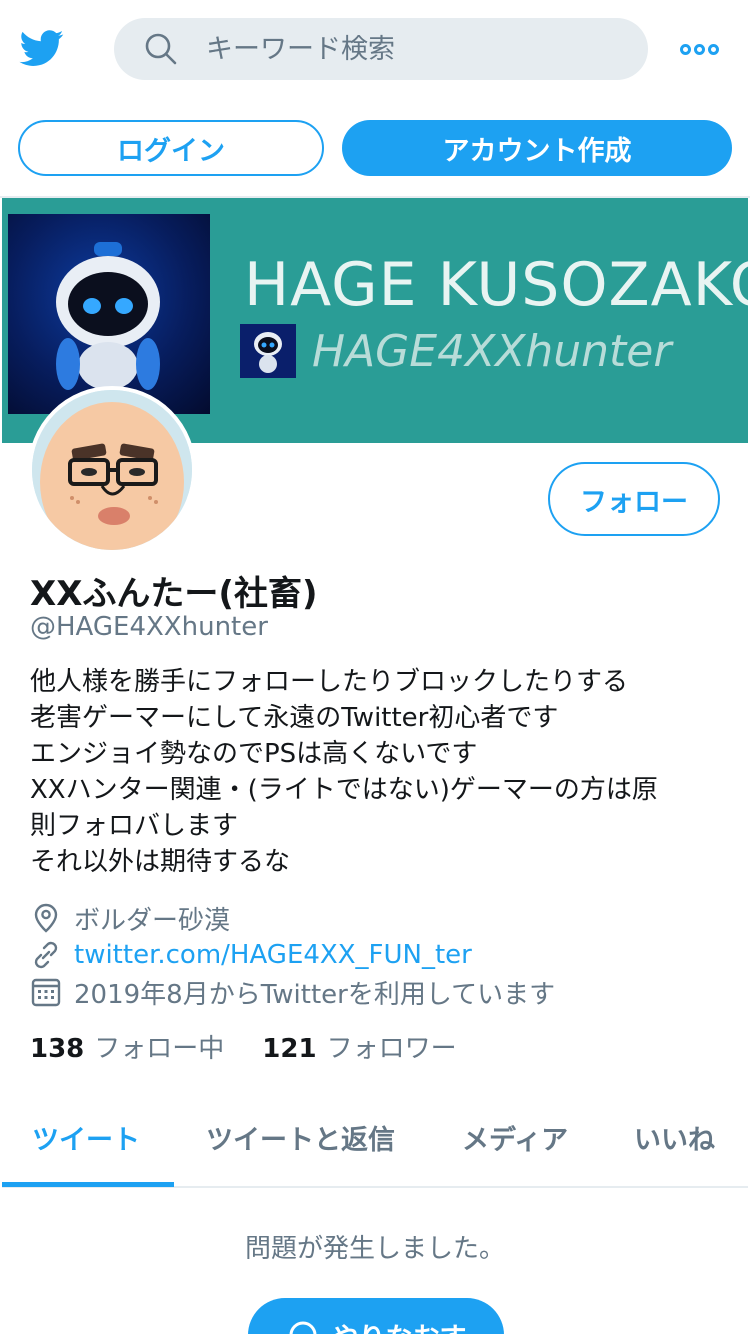 This screenshot has width=750, height=1334. I want to click on bio-line: エンジョイ勢なのでPSは高くないです, so click(254, 754).